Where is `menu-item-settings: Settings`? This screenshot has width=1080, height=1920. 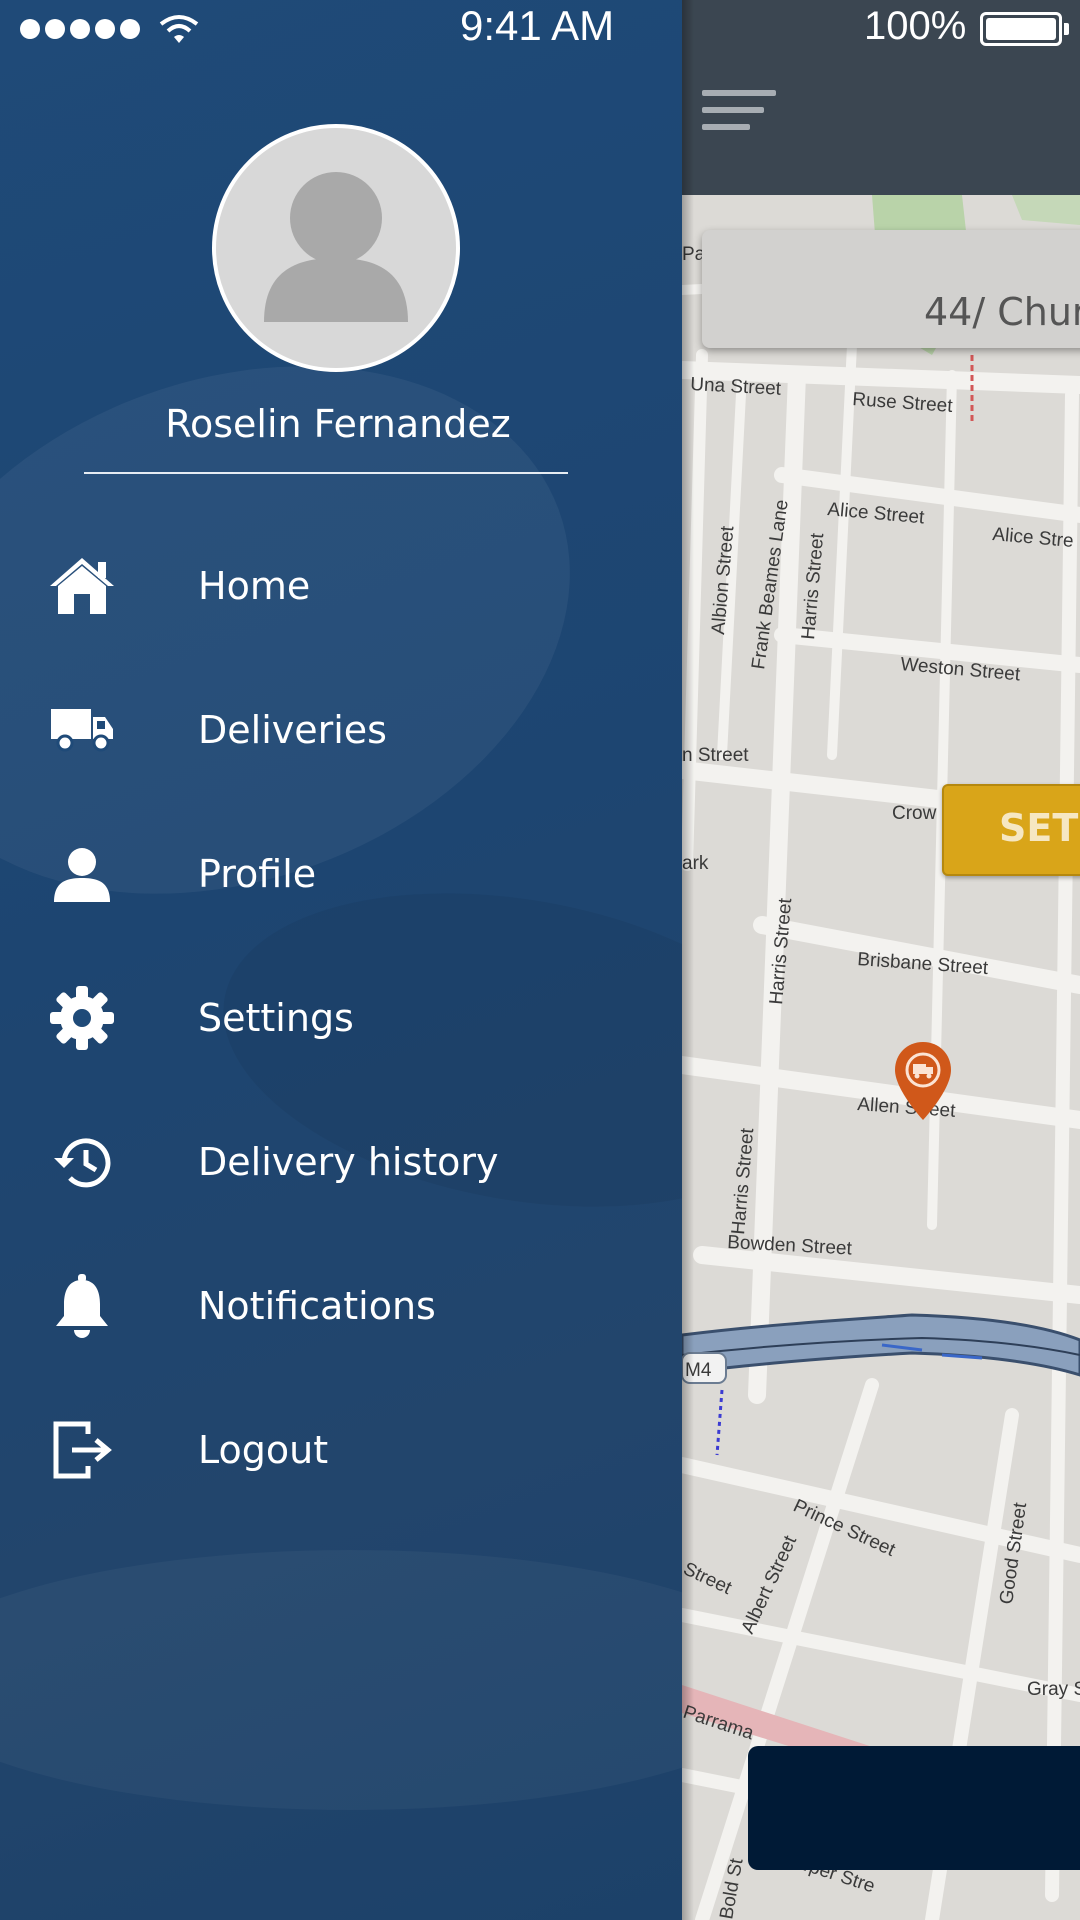
menu-item-settings: Settings is located at coordinates (341, 1018).